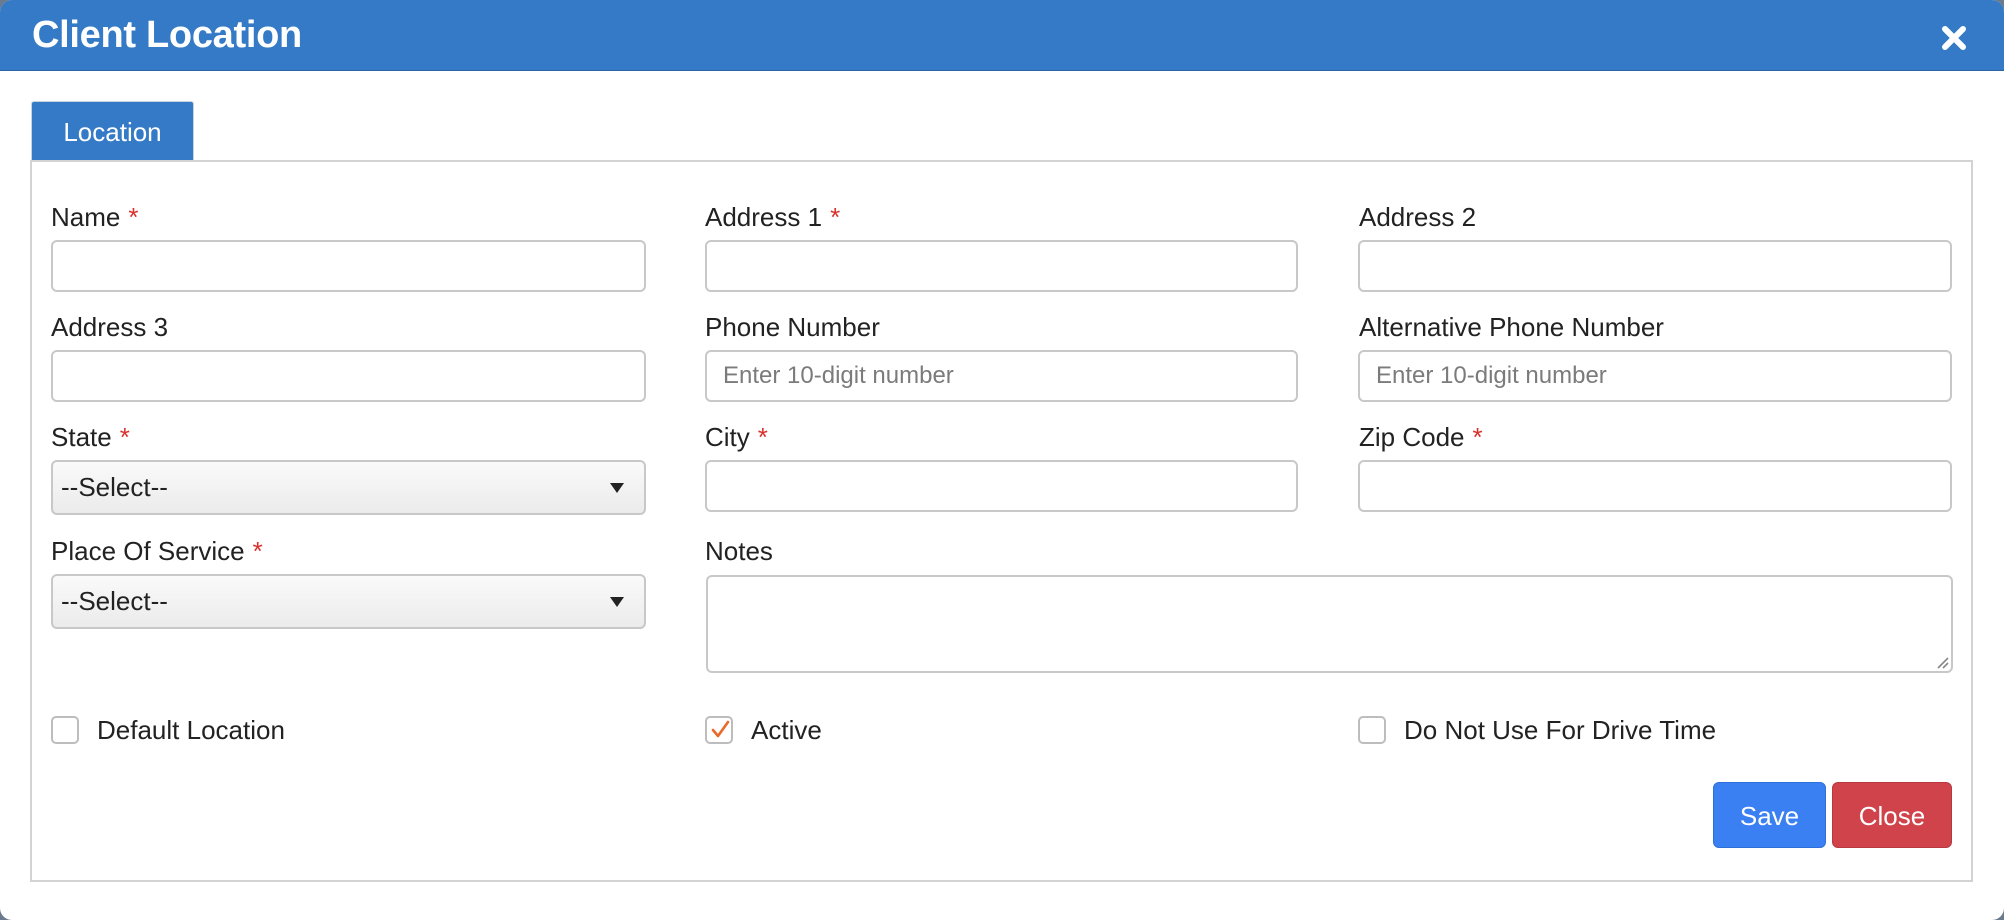 This screenshot has width=2004, height=920. What do you see at coordinates (1942, 662) in the screenshot?
I see `resize-grip-icon` at bounding box center [1942, 662].